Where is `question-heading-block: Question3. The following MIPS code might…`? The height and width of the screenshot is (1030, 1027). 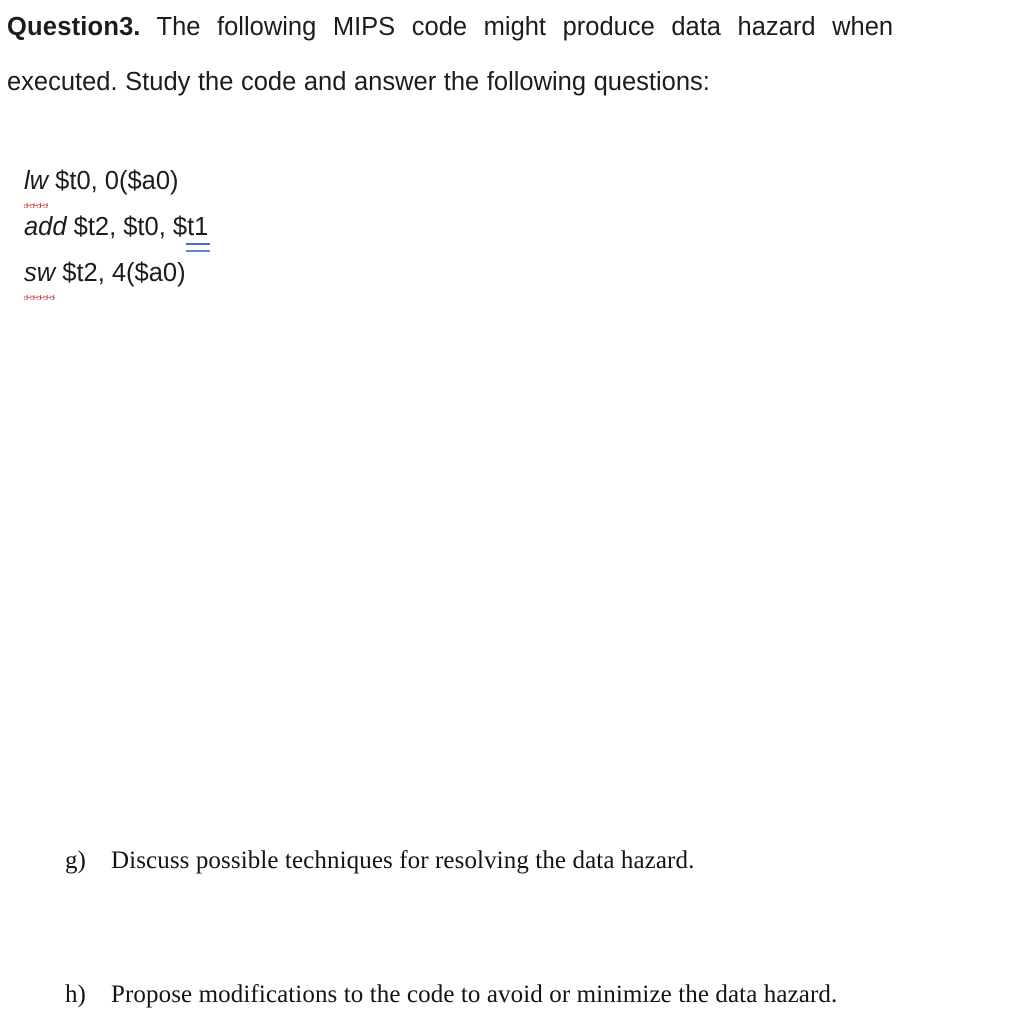
question-heading-block: Question3. The following MIPS code might… is located at coordinates (514, 55).